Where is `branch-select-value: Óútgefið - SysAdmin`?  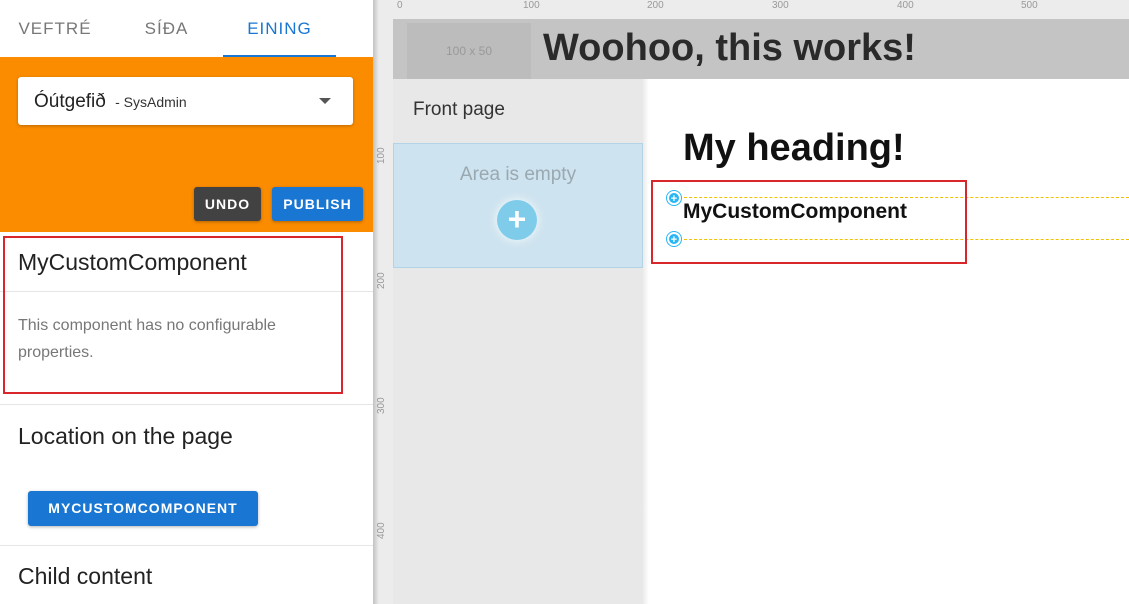 branch-select-value: Óútgefið - SysAdmin is located at coordinates (110, 101).